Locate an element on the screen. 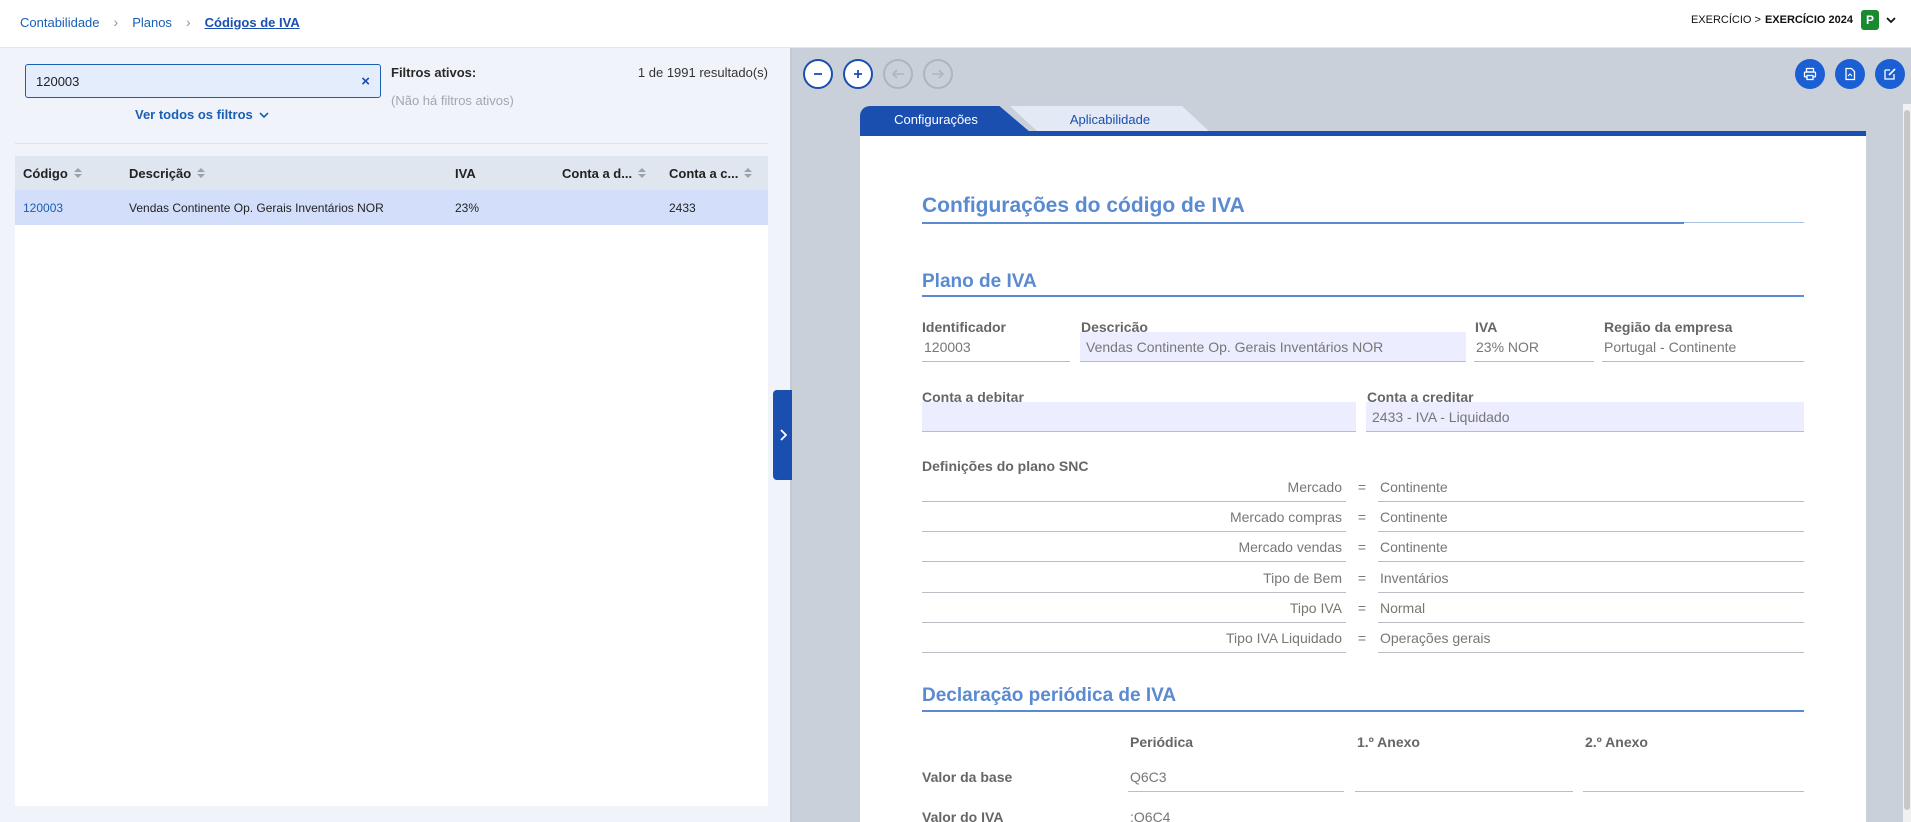 This screenshot has width=1911, height=822. arrow-right-icon is located at coordinates (938, 74).